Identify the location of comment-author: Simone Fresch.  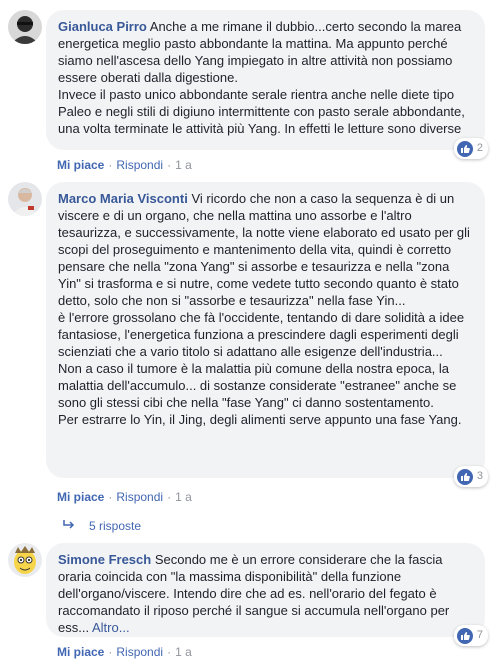
(104, 559).